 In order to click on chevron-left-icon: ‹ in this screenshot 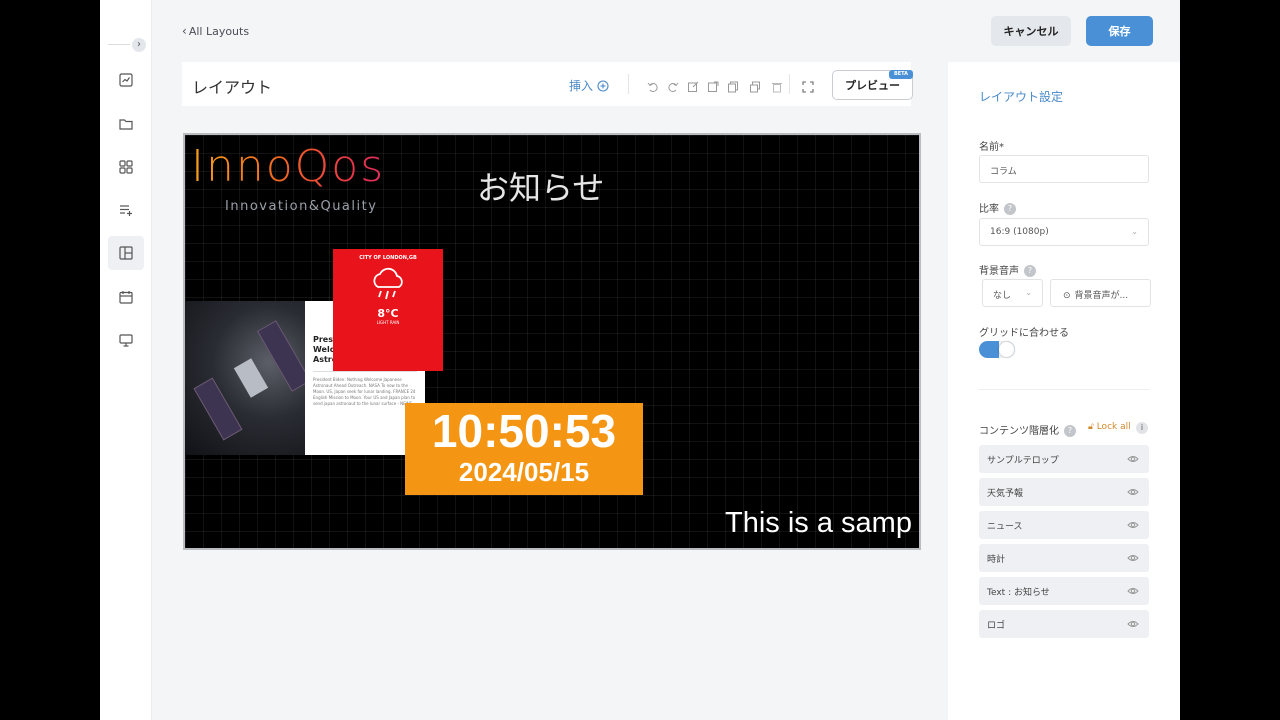, I will do `click(184, 31)`.